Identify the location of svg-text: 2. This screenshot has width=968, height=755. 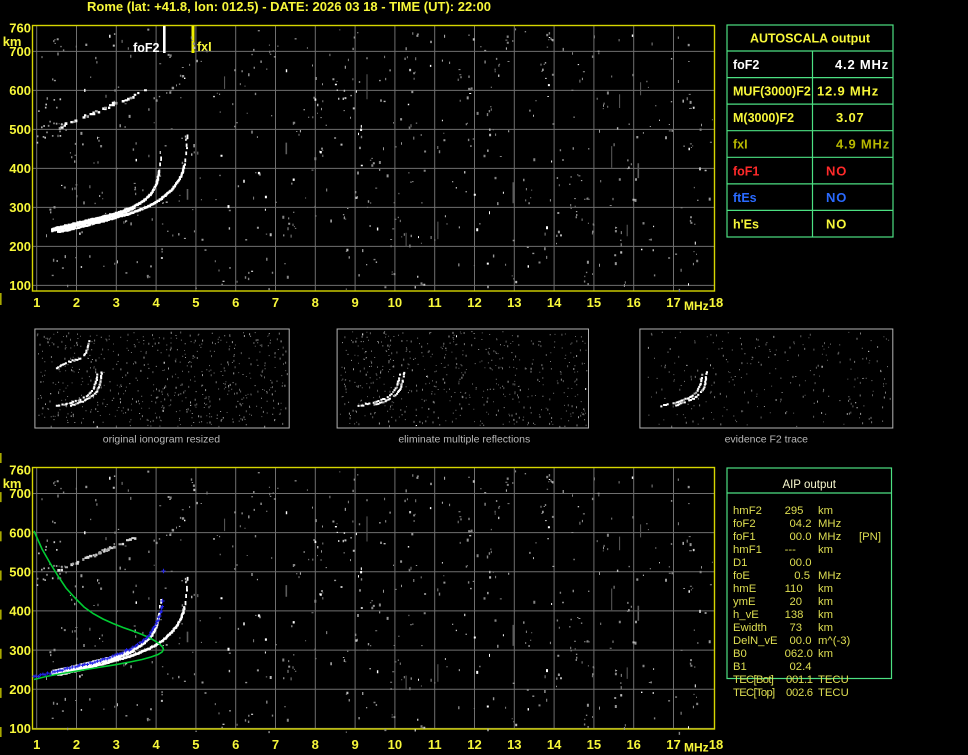
(76, 302).